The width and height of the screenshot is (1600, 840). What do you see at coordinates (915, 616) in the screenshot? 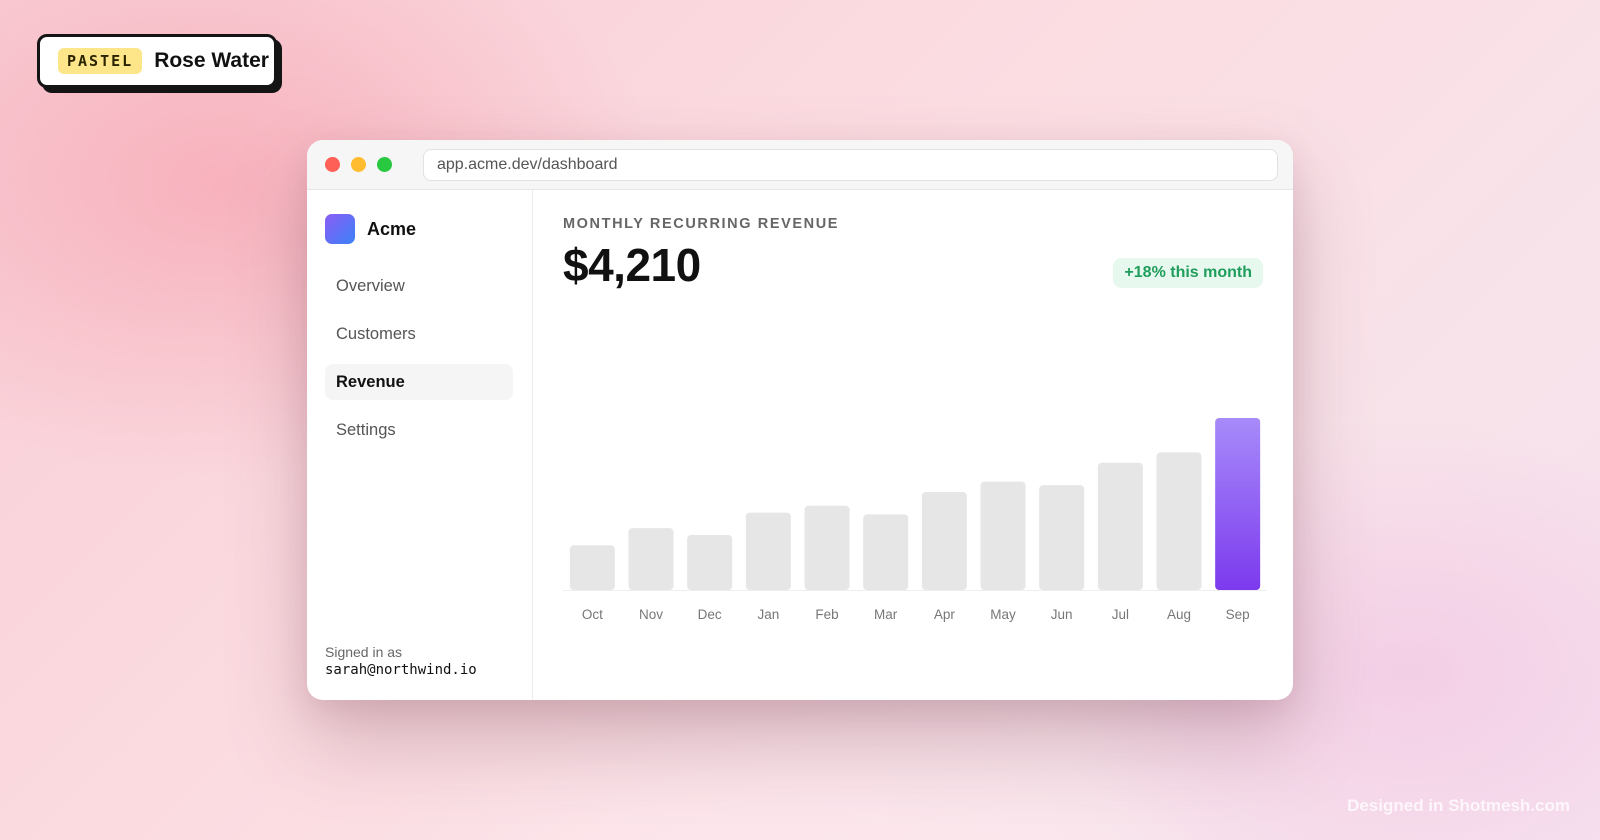
I see `x-axis-labels: Oct Nov Dec Jan Feb Mar Apr May Jun Jul Aug Sep` at bounding box center [915, 616].